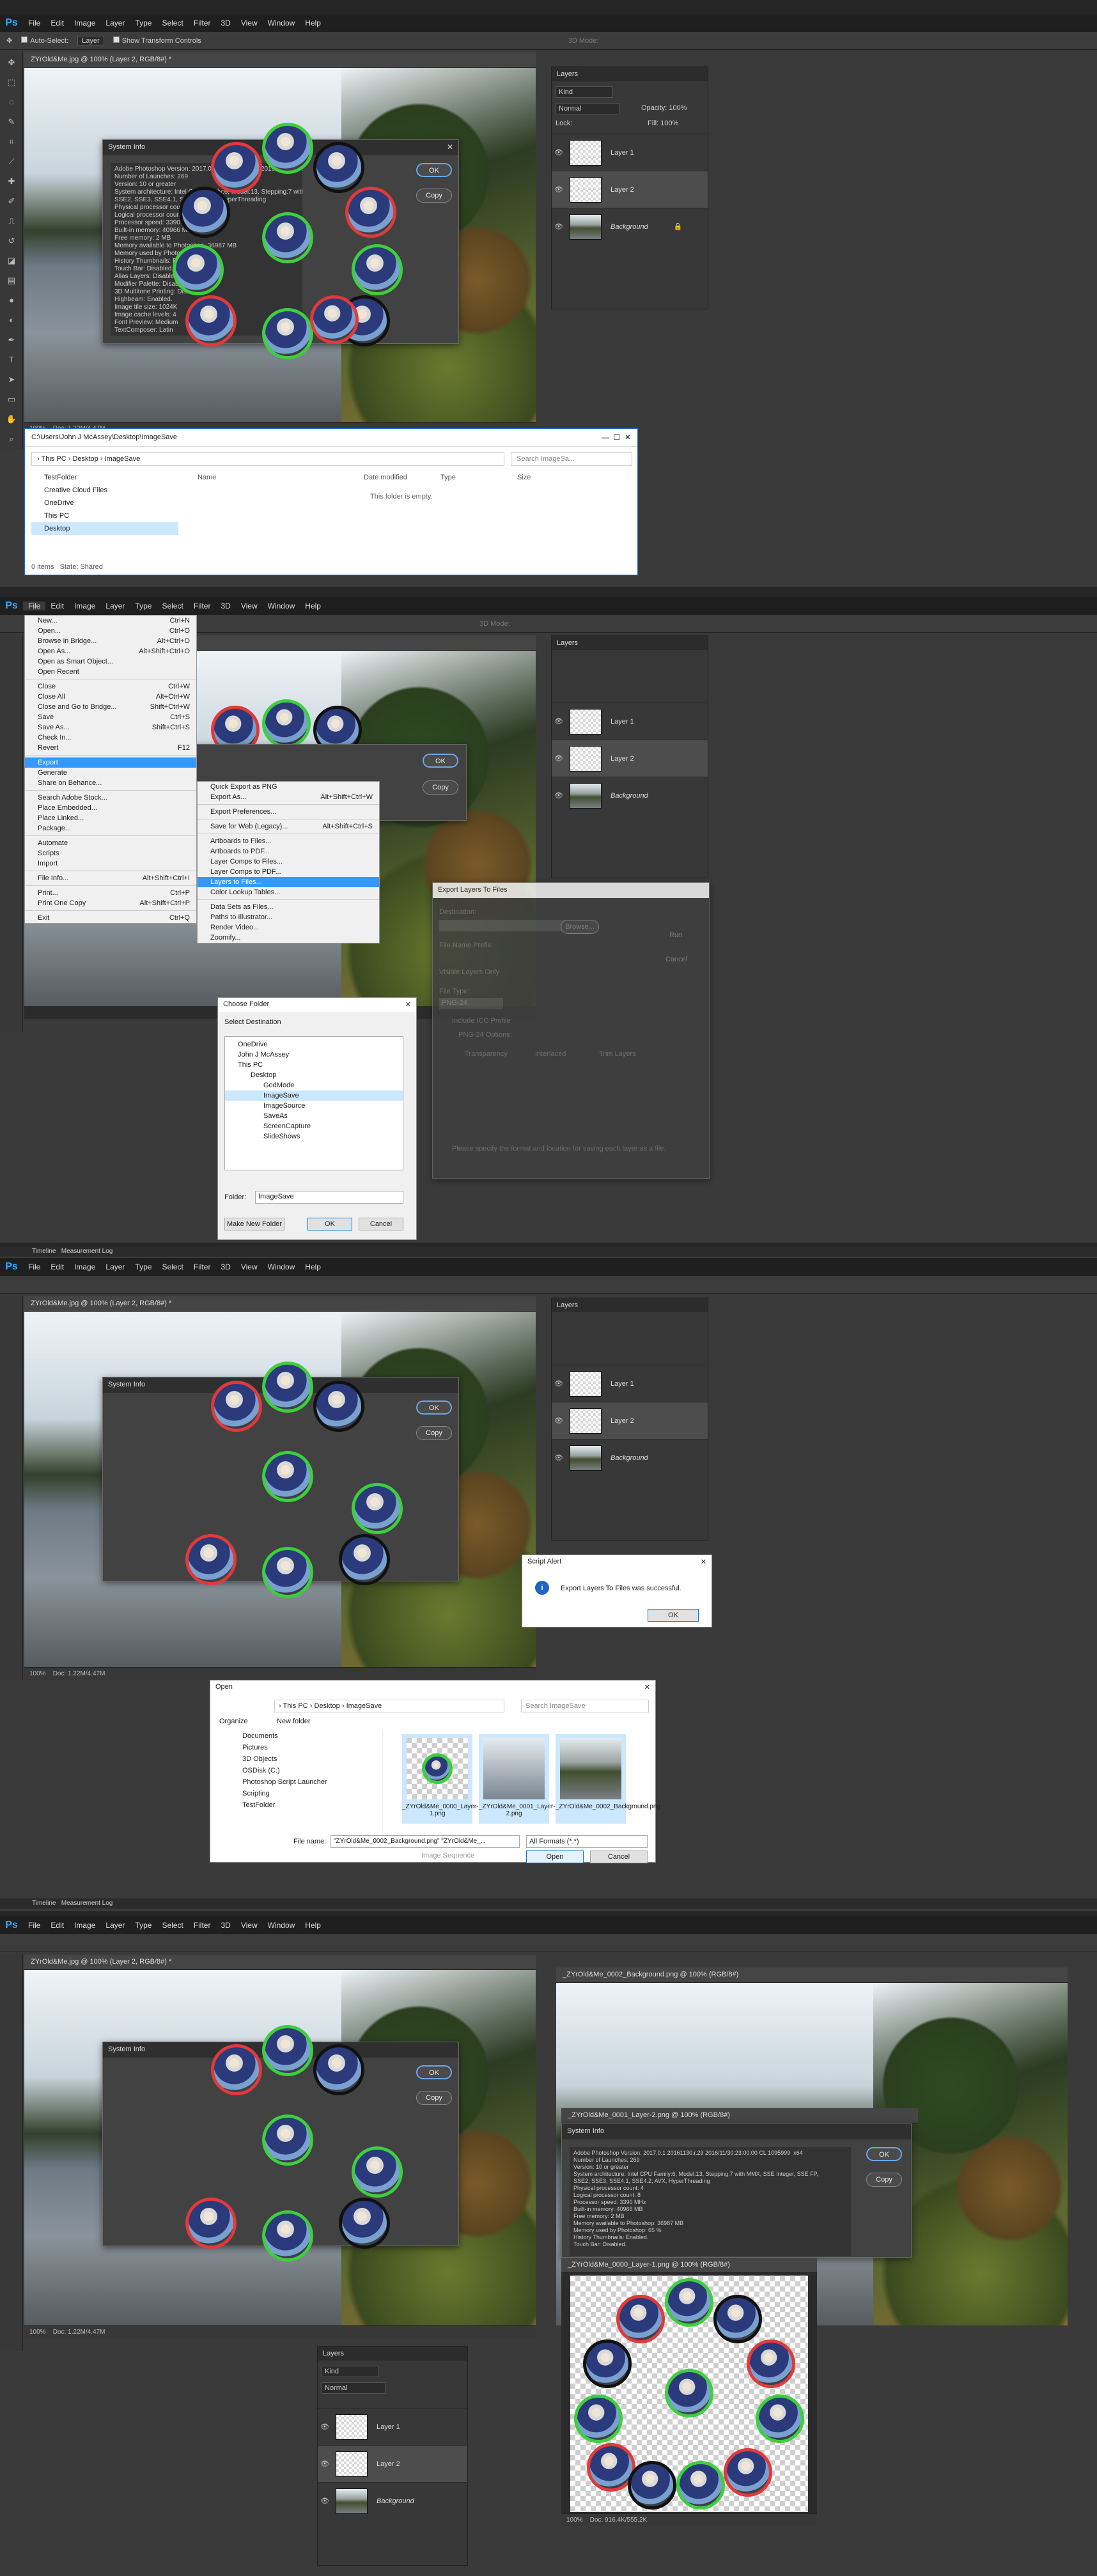 The height and width of the screenshot is (2576, 1097). I want to click on menu-item: Print... Ctrl+P, so click(110, 893).